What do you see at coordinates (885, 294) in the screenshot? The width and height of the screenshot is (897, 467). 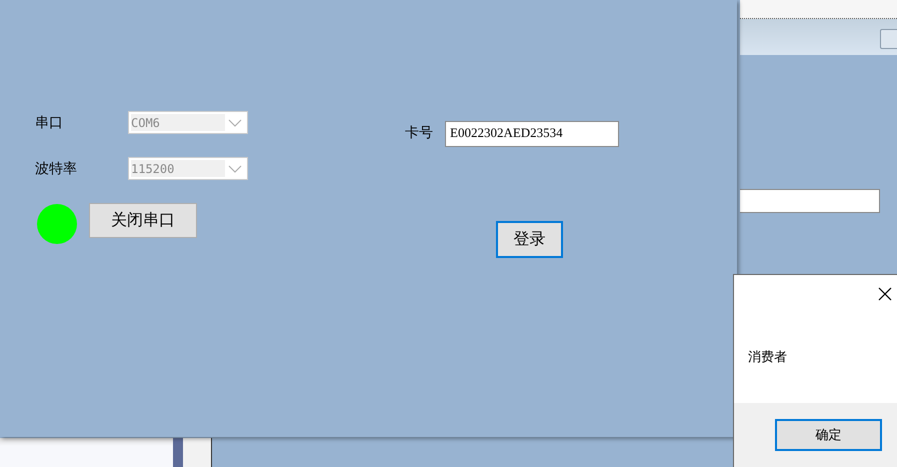 I see `close-icon` at bounding box center [885, 294].